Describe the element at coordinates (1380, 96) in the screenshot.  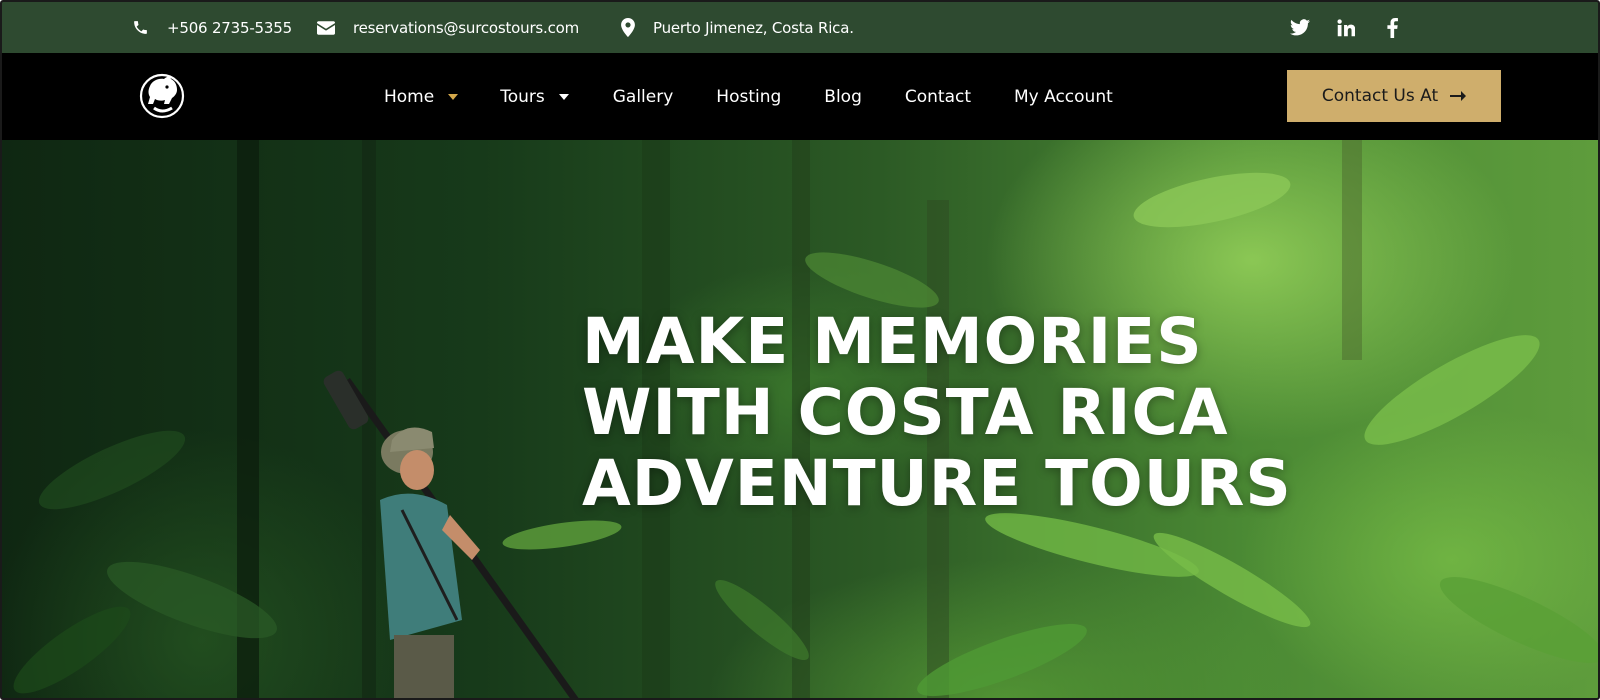
I see `contact-us-label: Contact Us At` at that location.